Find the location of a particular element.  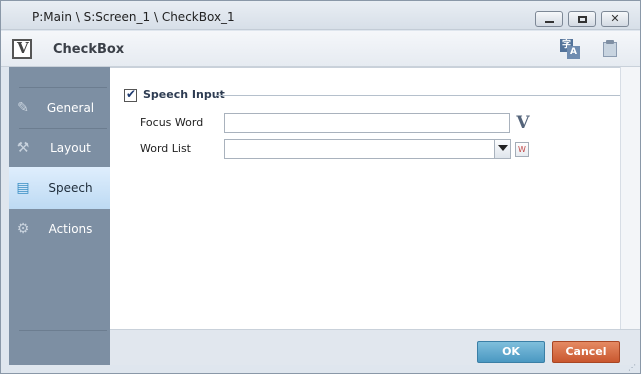

sidebar-item-label: Actions is located at coordinates (70, 229).